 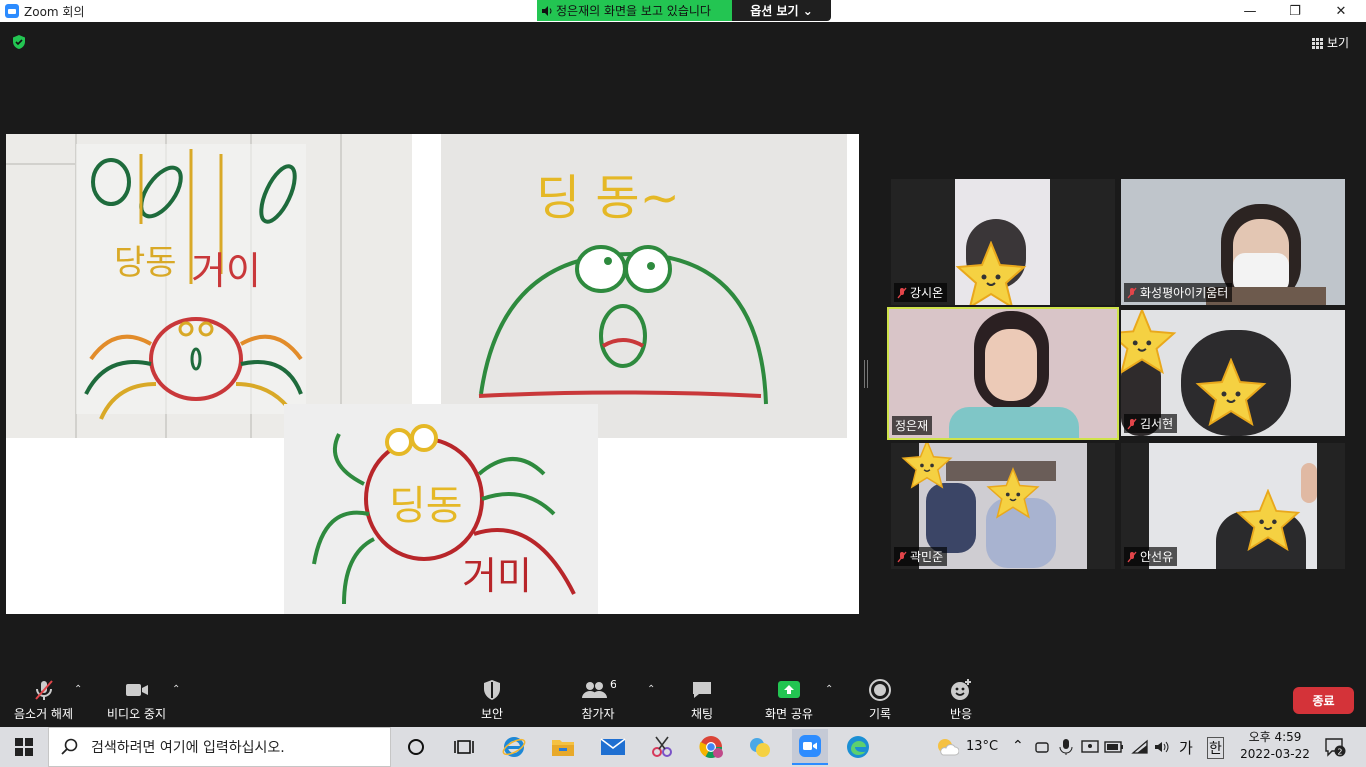 I want to click on weather-temperature: 13°C, so click(x=982, y=746).